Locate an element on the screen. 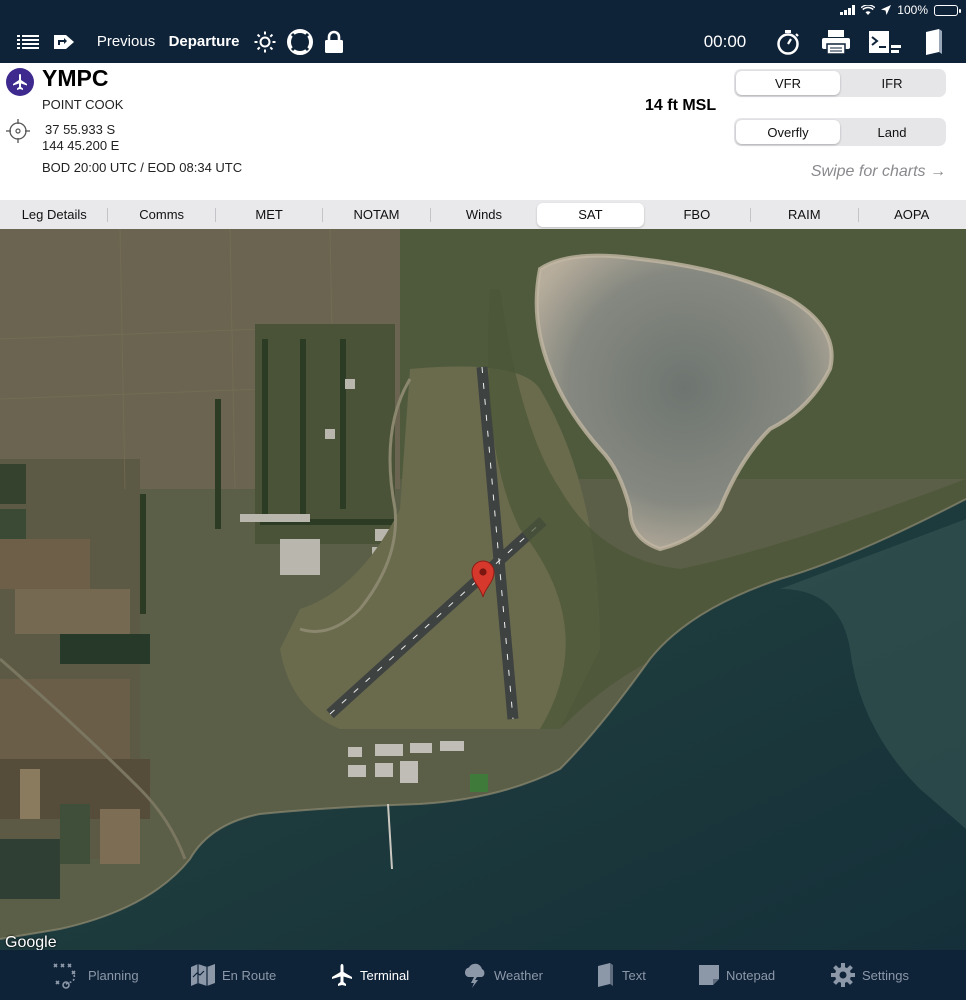  previous-button: Previous is located at coordinates (126, 41).